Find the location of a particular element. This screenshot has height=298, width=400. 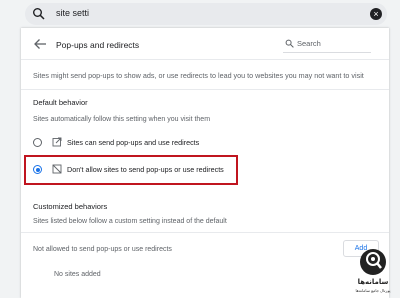

customized-behaviors-heading: Customized behaviors is located at coordinates (70, 206).